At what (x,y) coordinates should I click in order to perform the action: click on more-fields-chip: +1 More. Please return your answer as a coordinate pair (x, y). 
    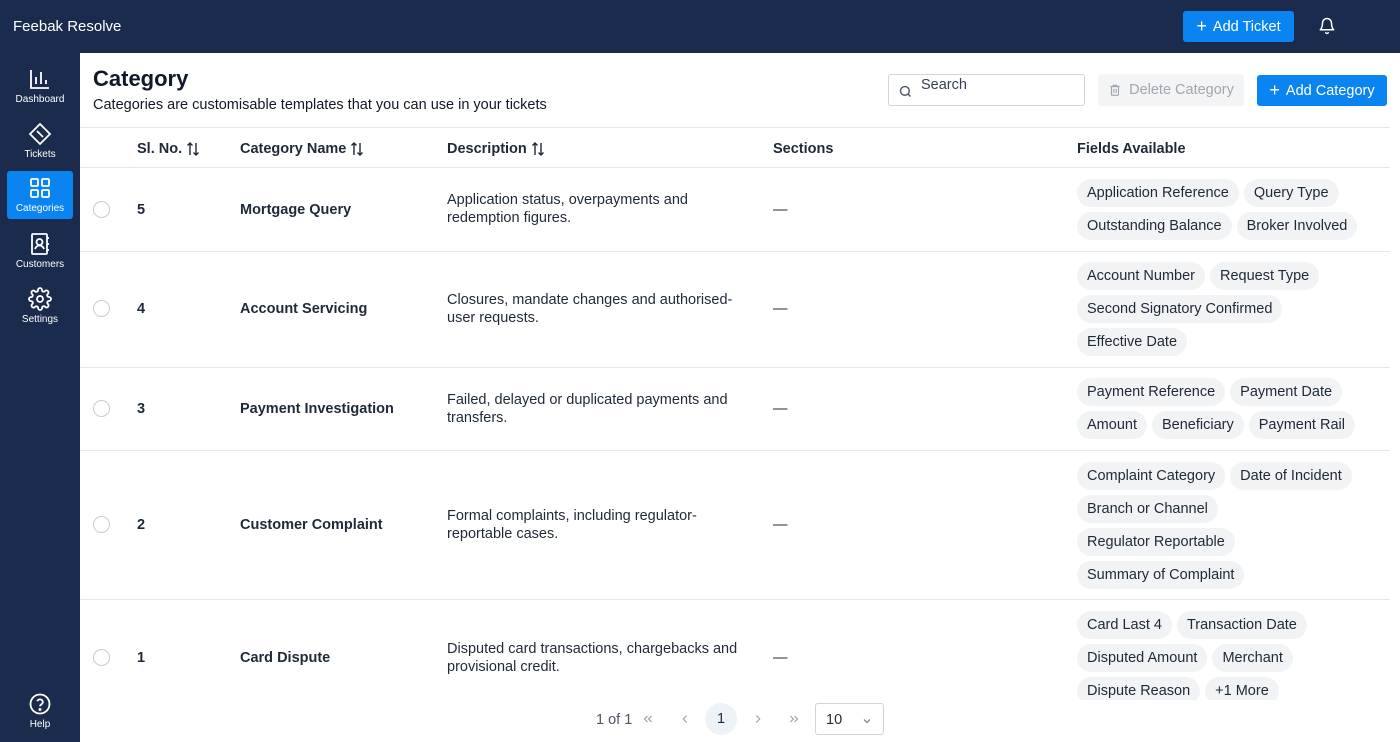
    Looking at the image, I should click on (1242, 688).